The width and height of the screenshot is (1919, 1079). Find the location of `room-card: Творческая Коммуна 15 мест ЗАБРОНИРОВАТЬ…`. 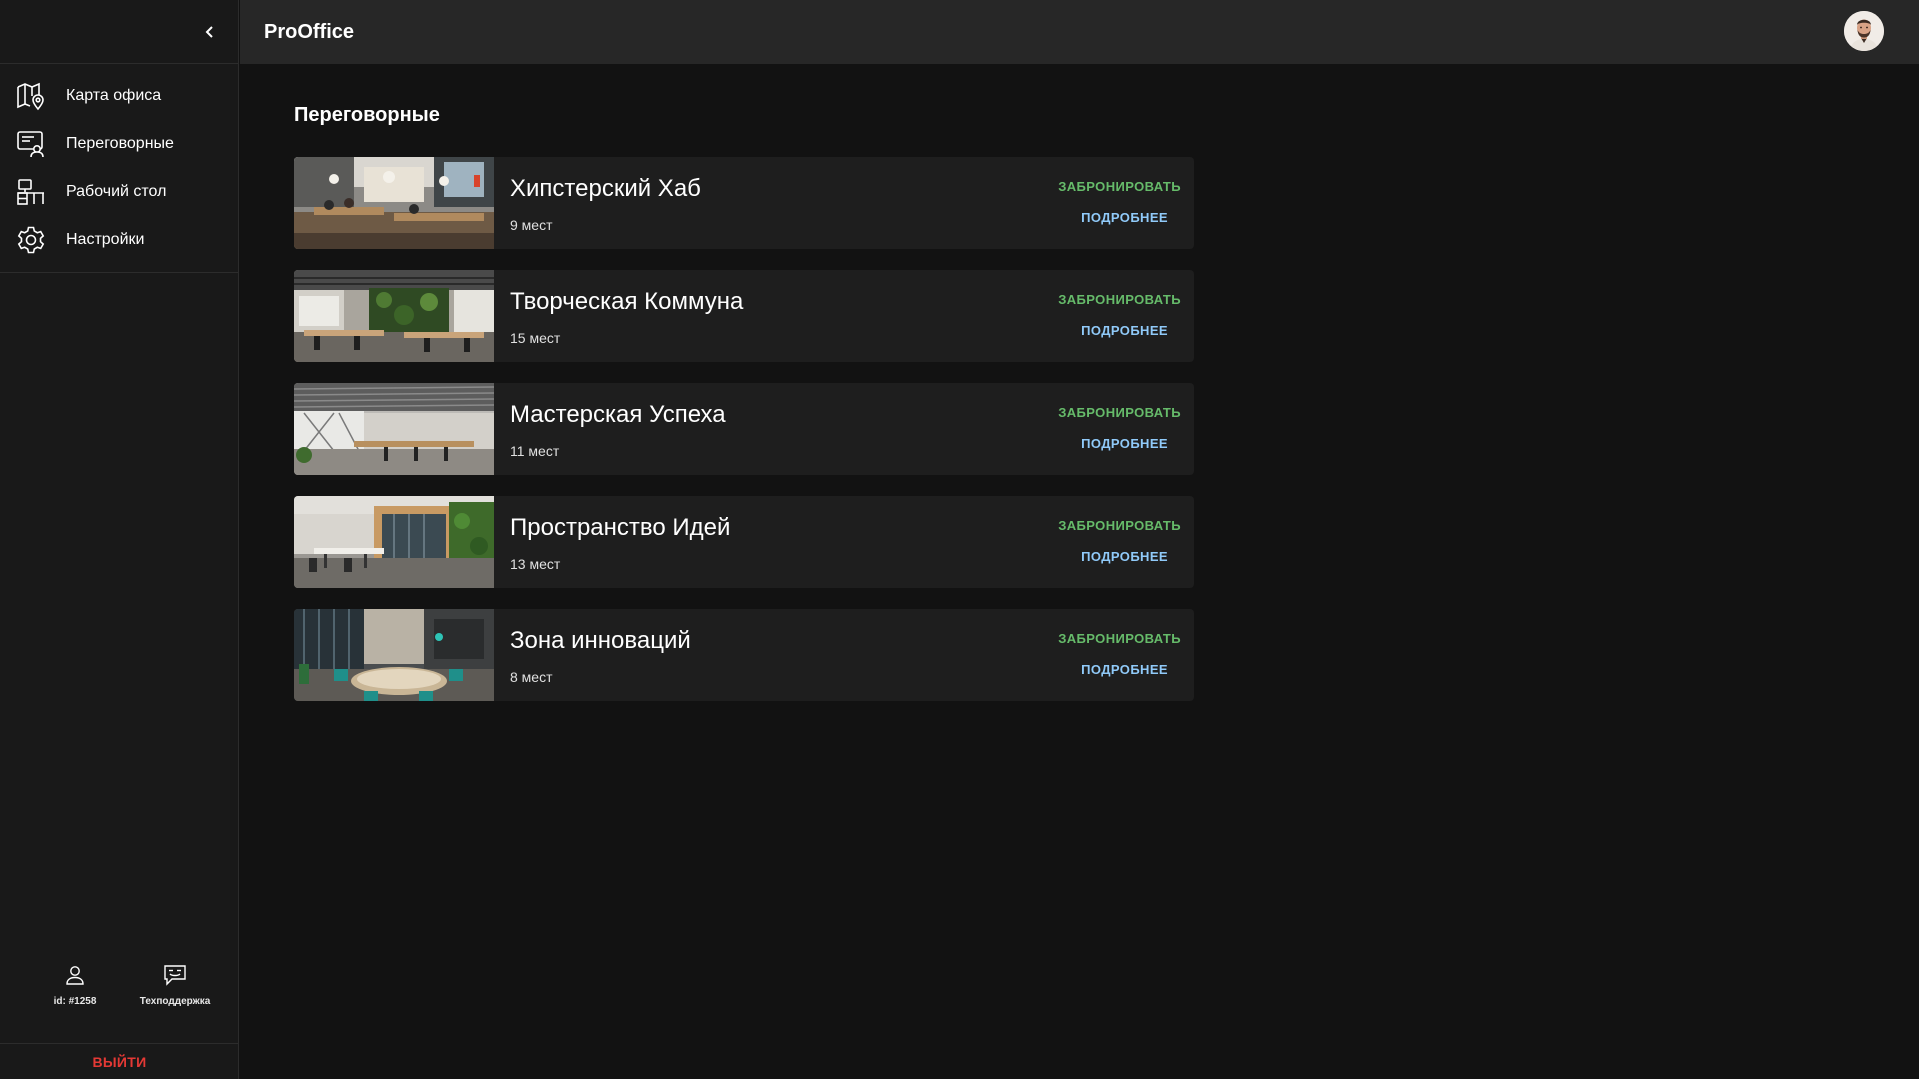

room-card: Творческая Коммуна 15 мест ЗАБРОНИРОВАТЬ… is located at coordinates (744, 316).